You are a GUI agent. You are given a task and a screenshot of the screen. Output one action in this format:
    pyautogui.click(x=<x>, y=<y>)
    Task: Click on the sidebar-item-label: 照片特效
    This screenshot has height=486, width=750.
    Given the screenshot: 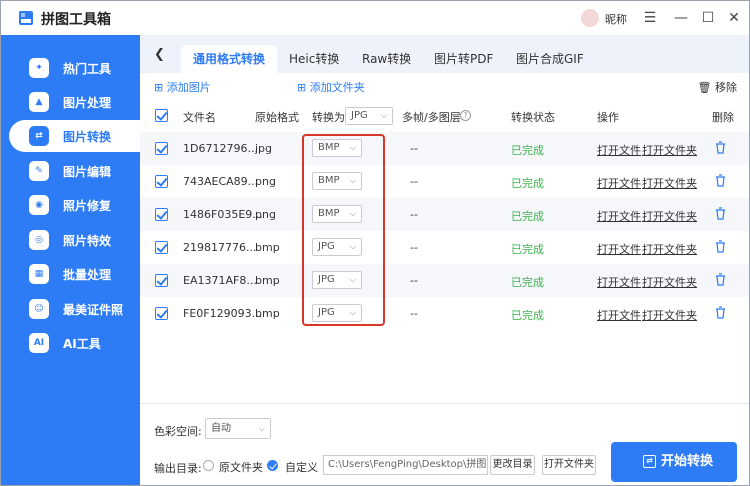 What is the action you would take?
    pyautogui.click(x=87, y=241)
    